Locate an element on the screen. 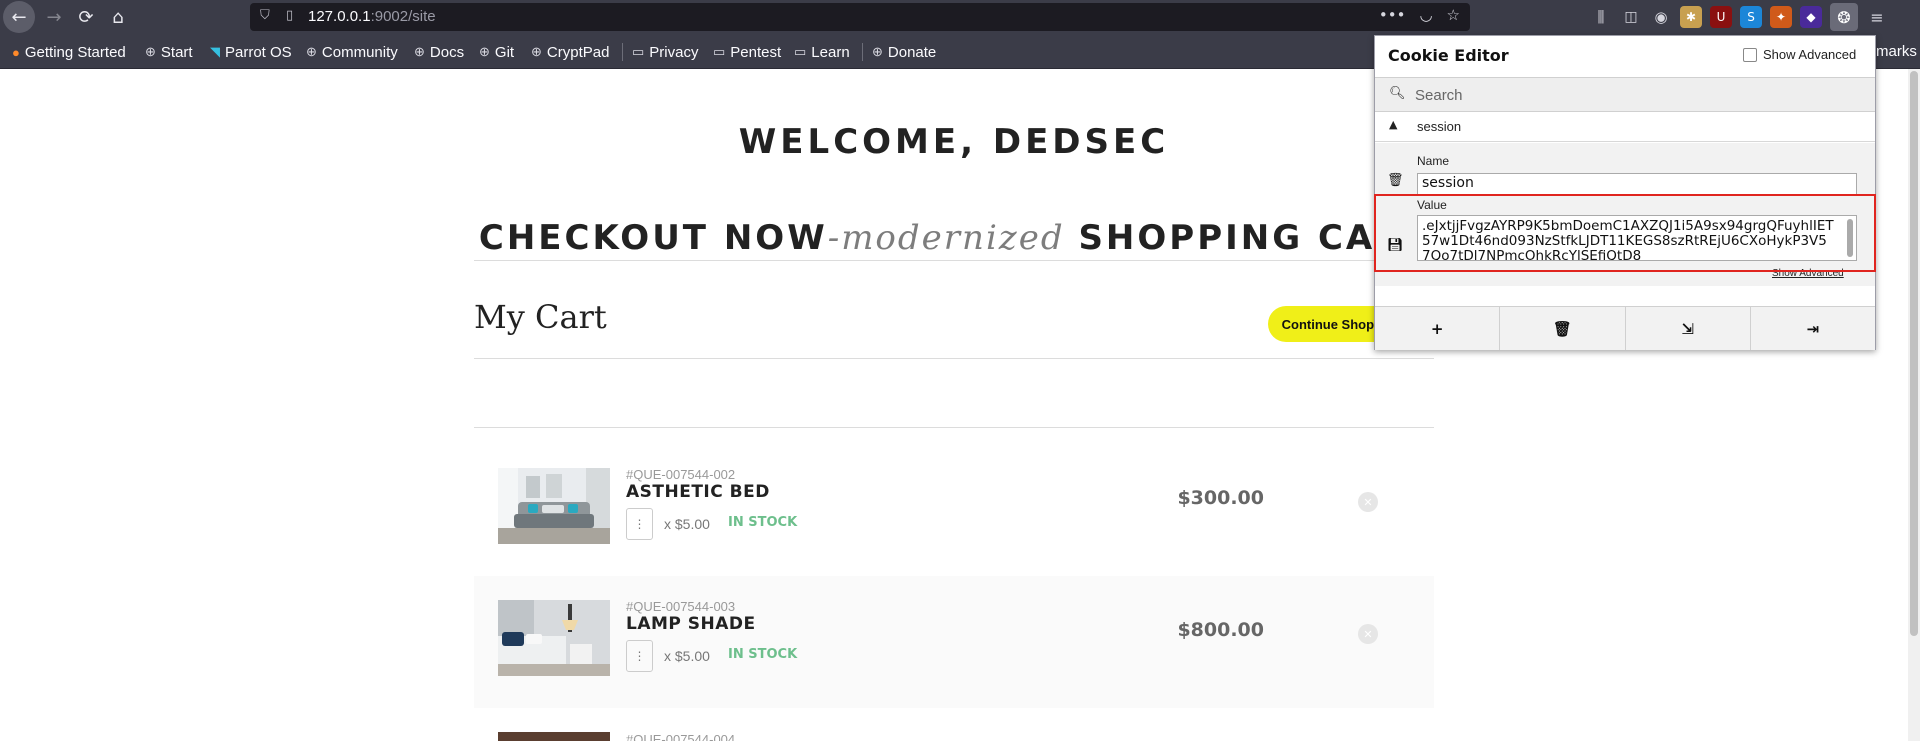 The width and height of the screenshot is (1920, 741). popup-footer: + 🗑︎ ⇲ ⇥ is located at coordinates (1625, 328).